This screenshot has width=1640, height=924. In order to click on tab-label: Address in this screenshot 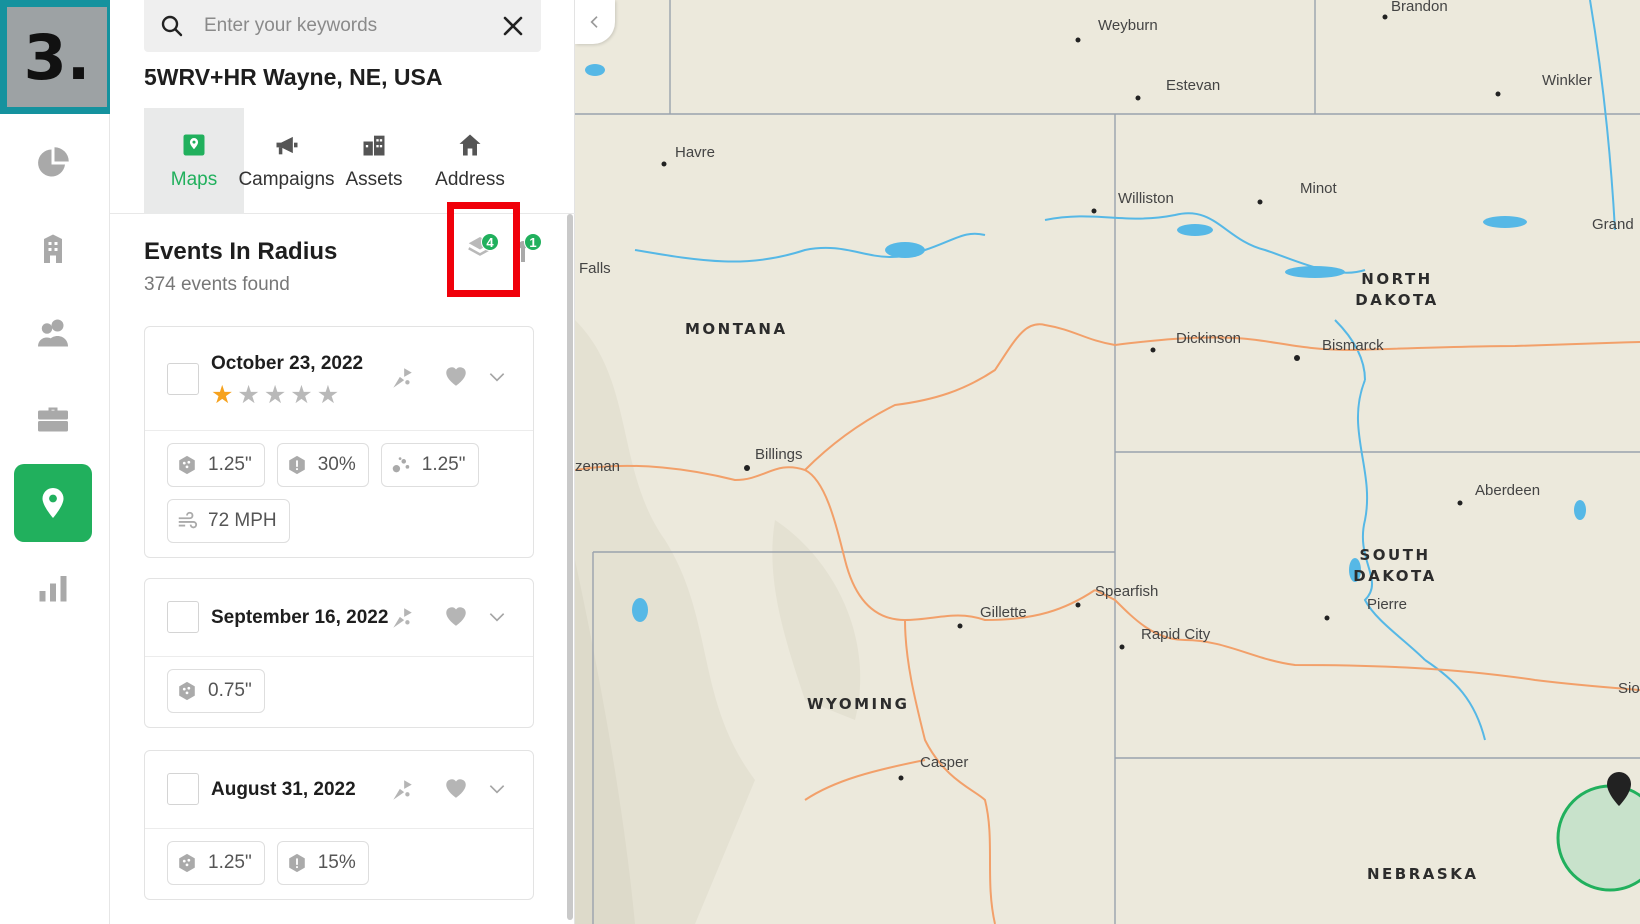, I will do `click(470, 179)`.